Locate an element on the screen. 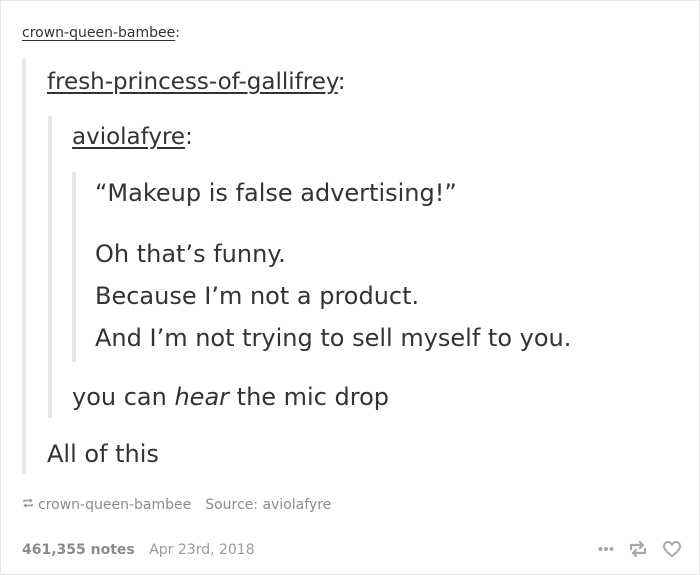 This screenshot has height=575, width=700. original-username-link: aviolafyre is located at coordinates (128, 137).